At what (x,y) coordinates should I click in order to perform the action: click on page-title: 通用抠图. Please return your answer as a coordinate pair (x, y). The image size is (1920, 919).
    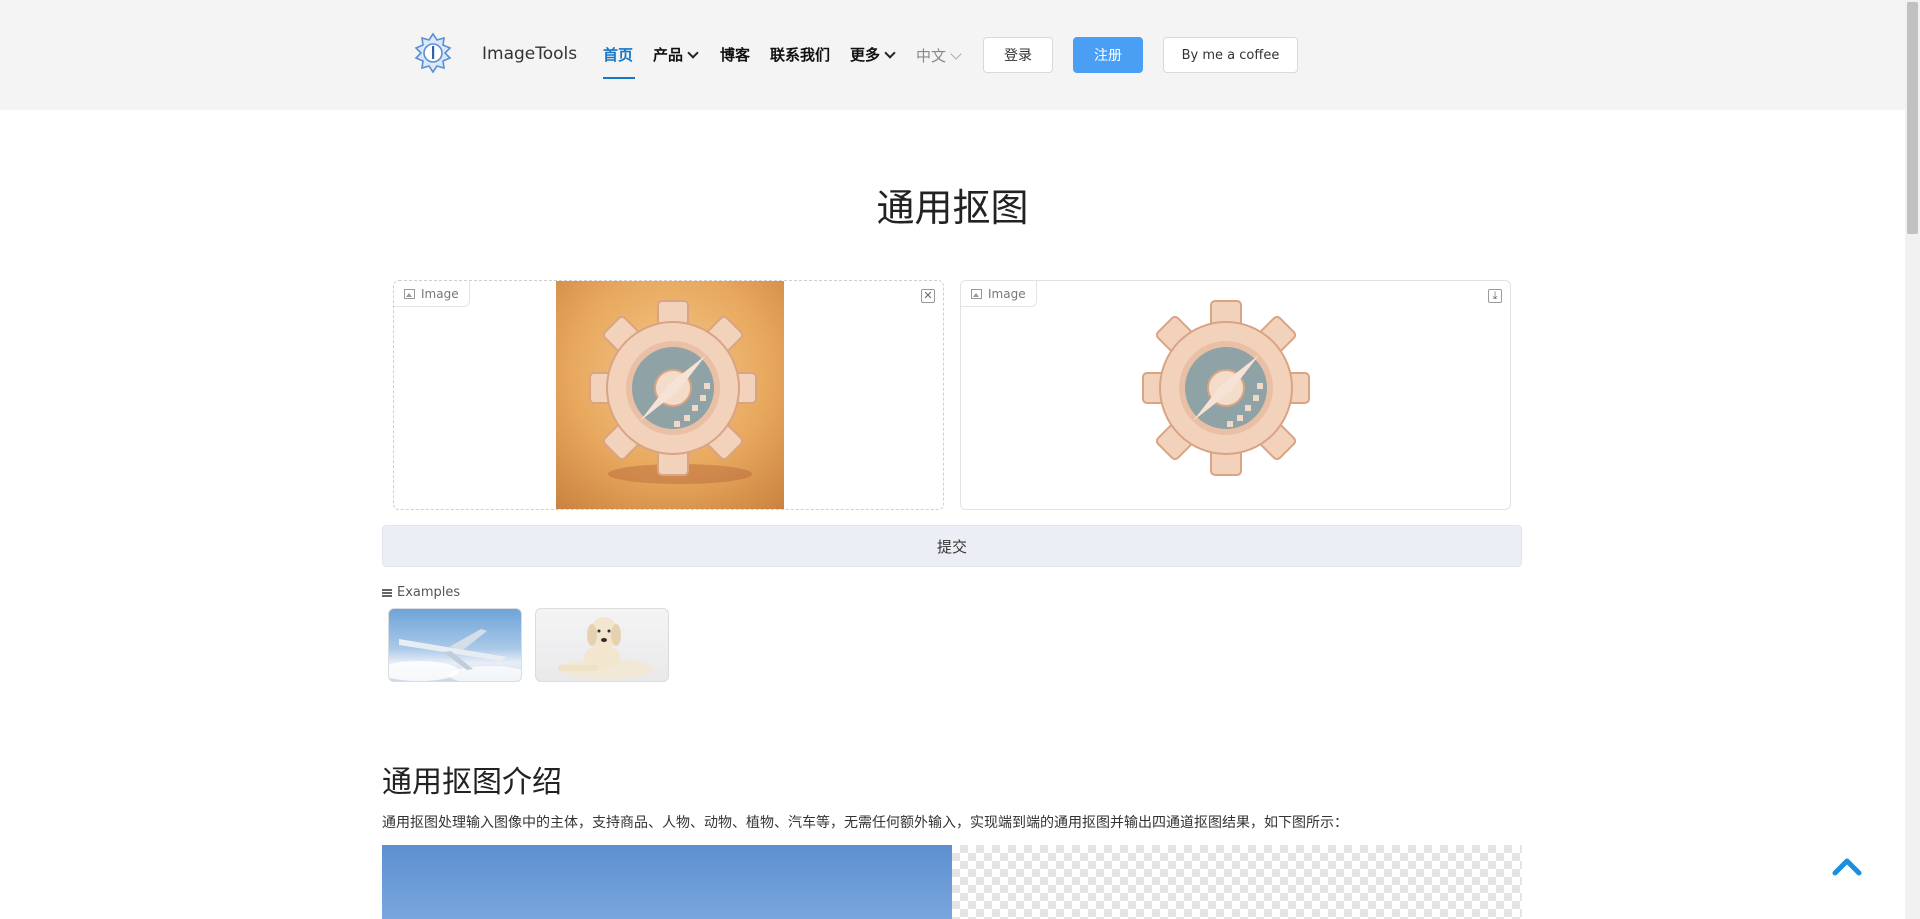
    Looking at the image, I should click on (952, 208).